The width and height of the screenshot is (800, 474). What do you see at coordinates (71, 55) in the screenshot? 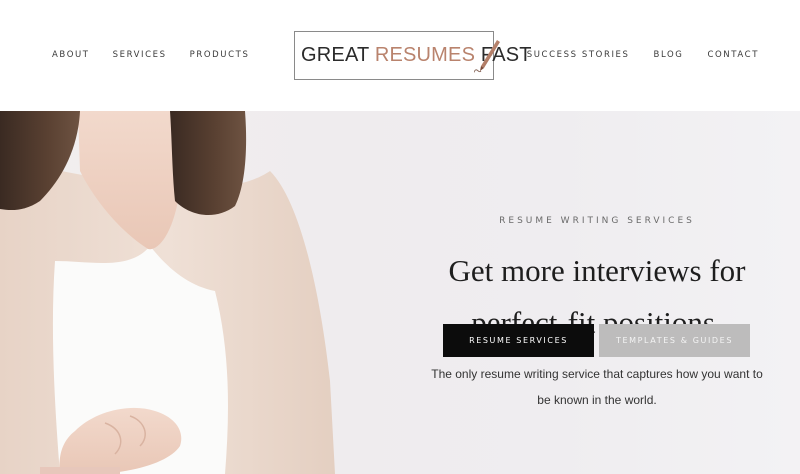
I see `nav-about: ABOUT` at bounding box center [71, 55].